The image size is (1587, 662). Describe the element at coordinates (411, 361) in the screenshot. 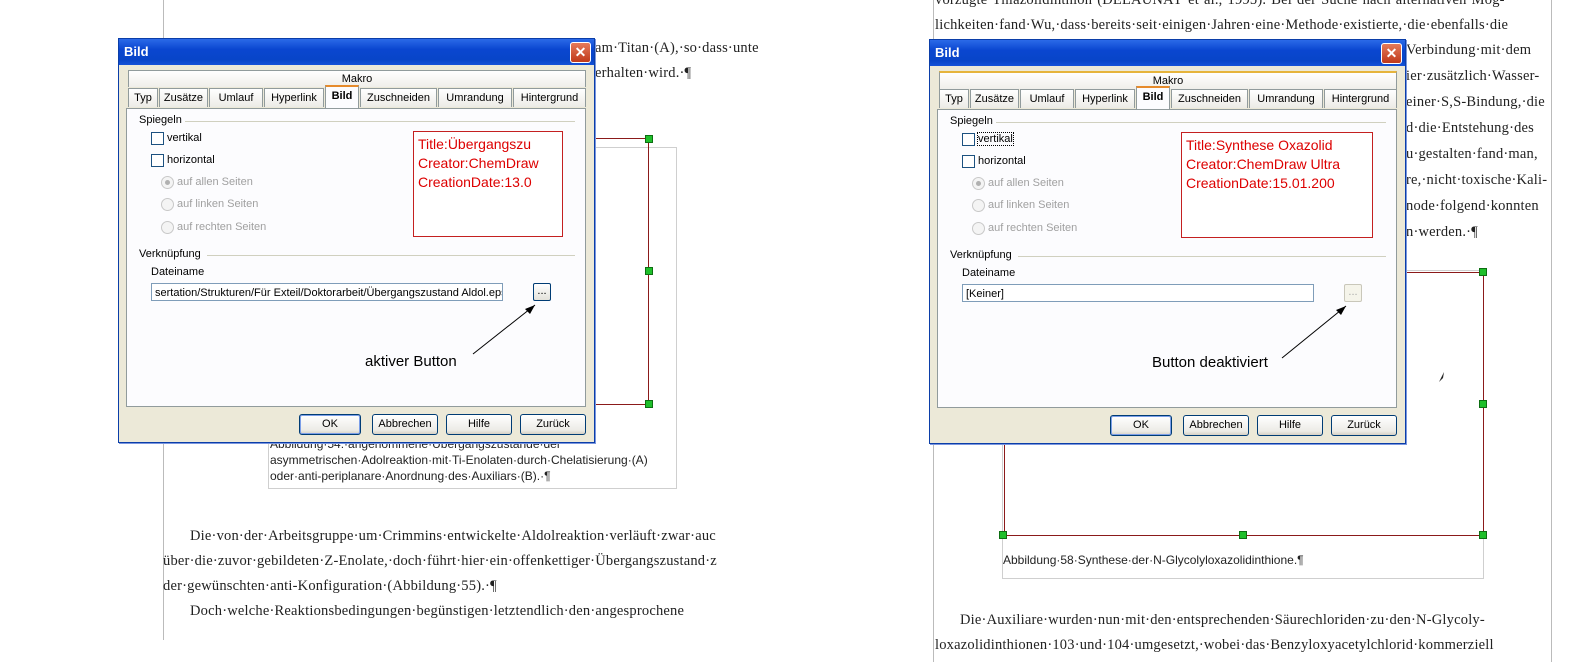

I see `annotation-label: aktiver Button` at that location.